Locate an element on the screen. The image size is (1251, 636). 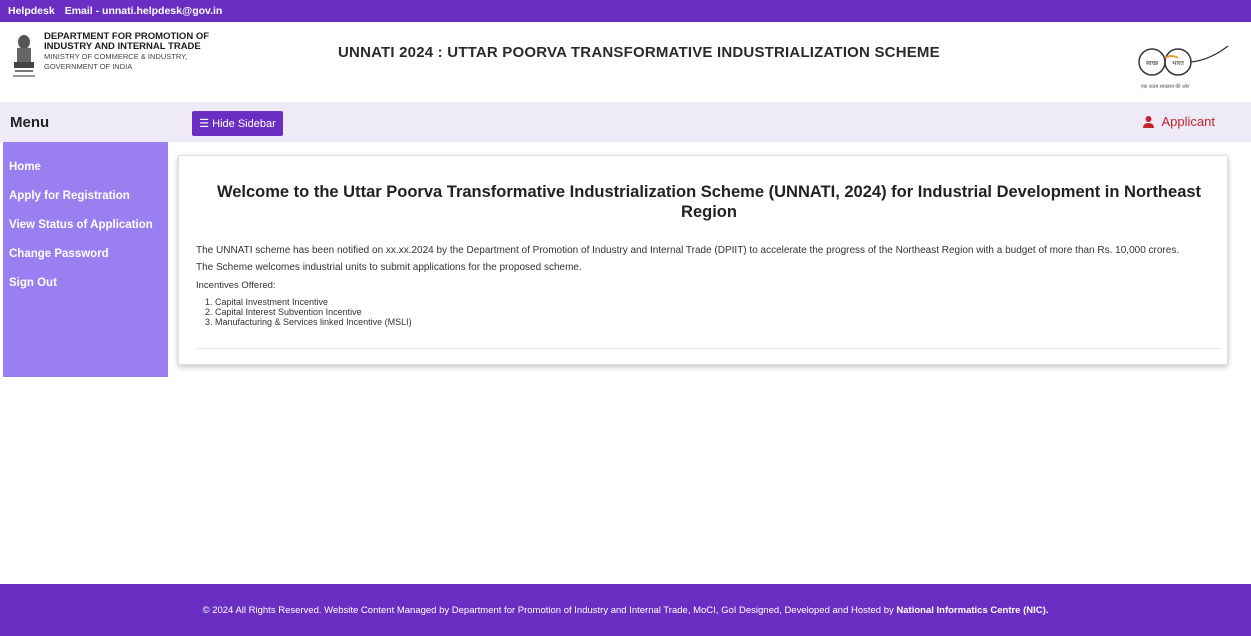
swachh-bharat-logo: स्वच्छ भारत एक कदम स्वच्छता की ओर is located at coordinates (1183, 67).